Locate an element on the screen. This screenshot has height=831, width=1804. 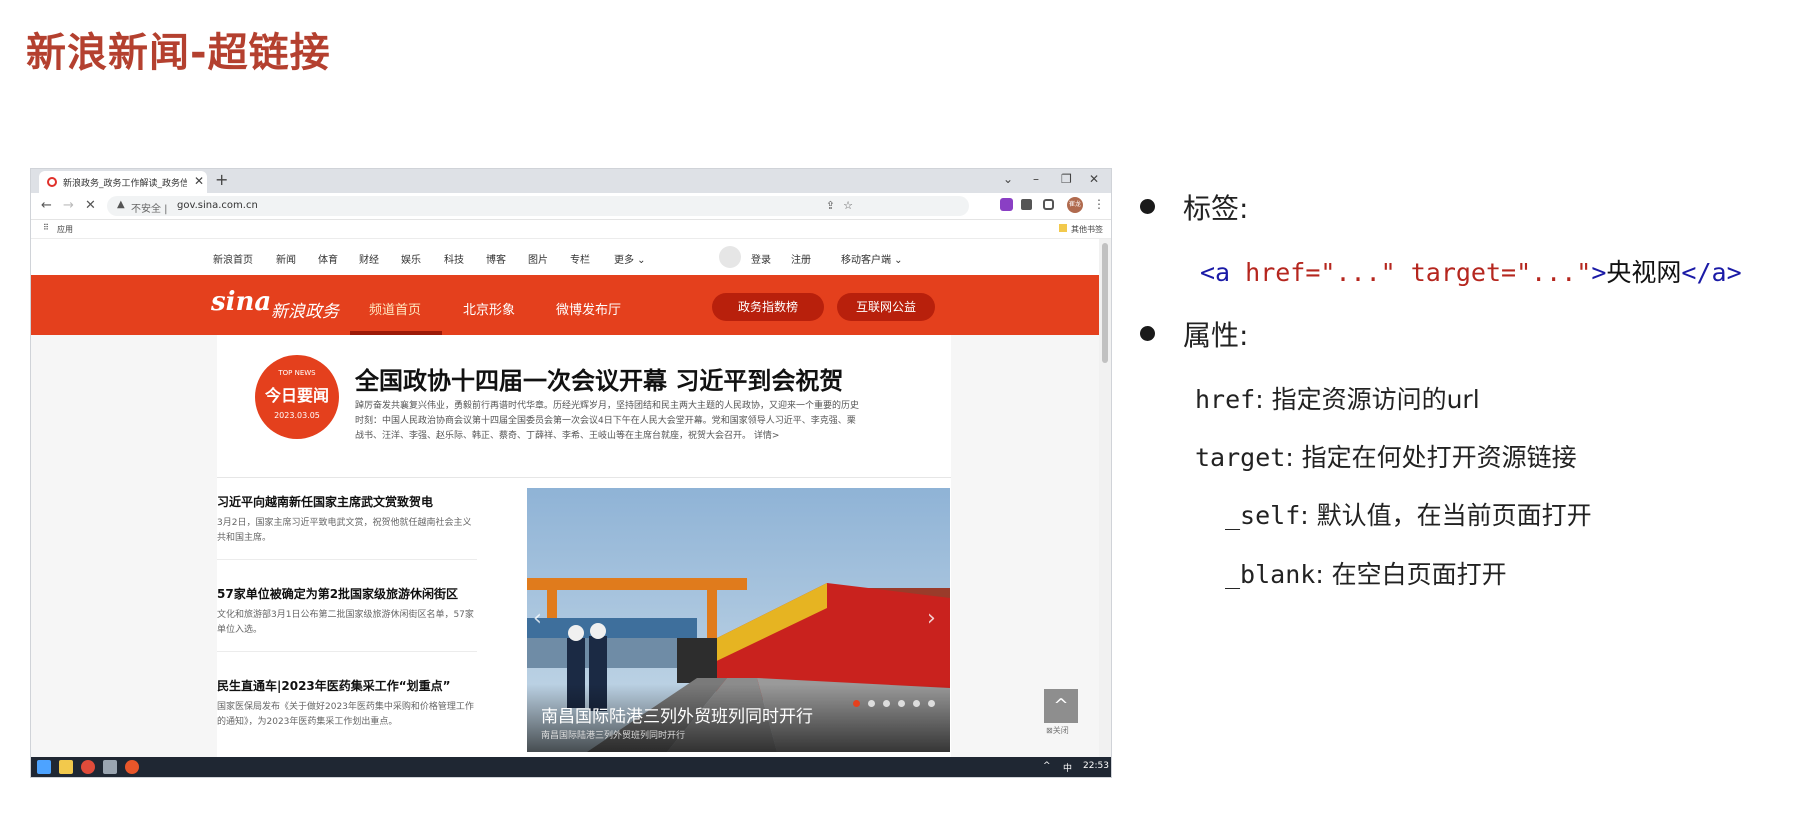
tab-close-icon: ✕ is located at coordinates (199, 181).